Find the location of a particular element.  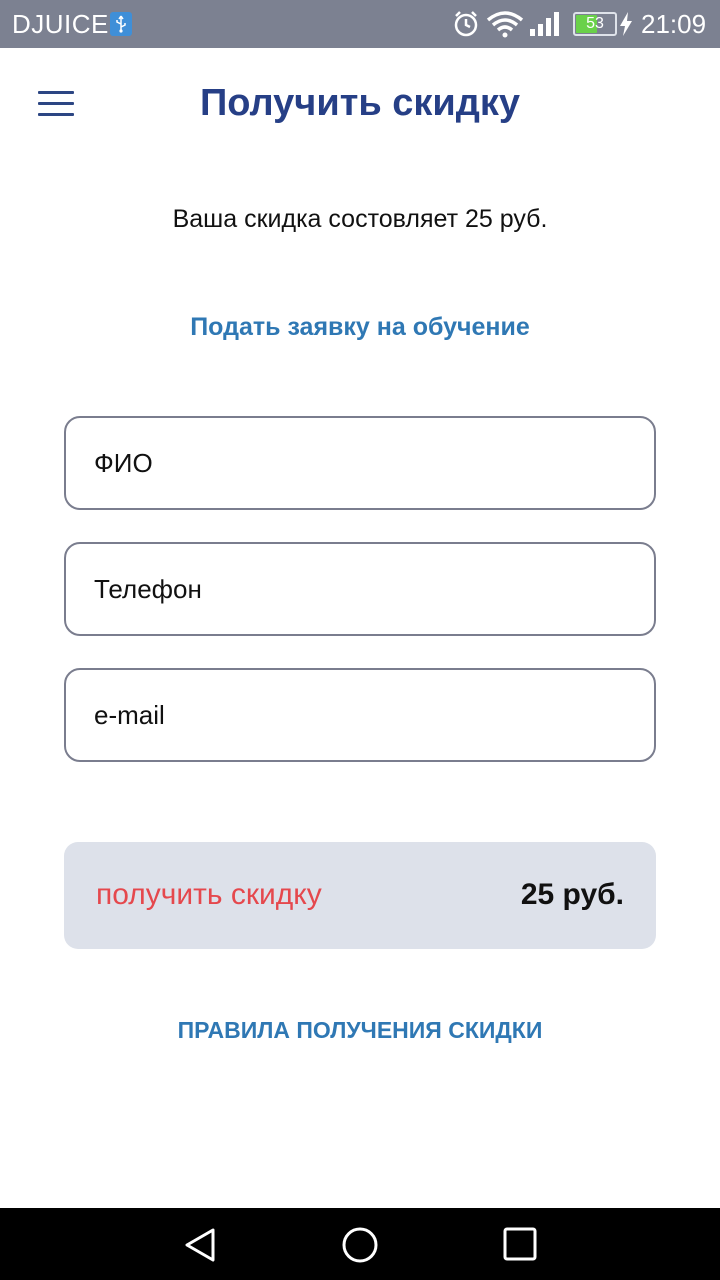

clock: 21:09 is located at coordinates (674, 24).